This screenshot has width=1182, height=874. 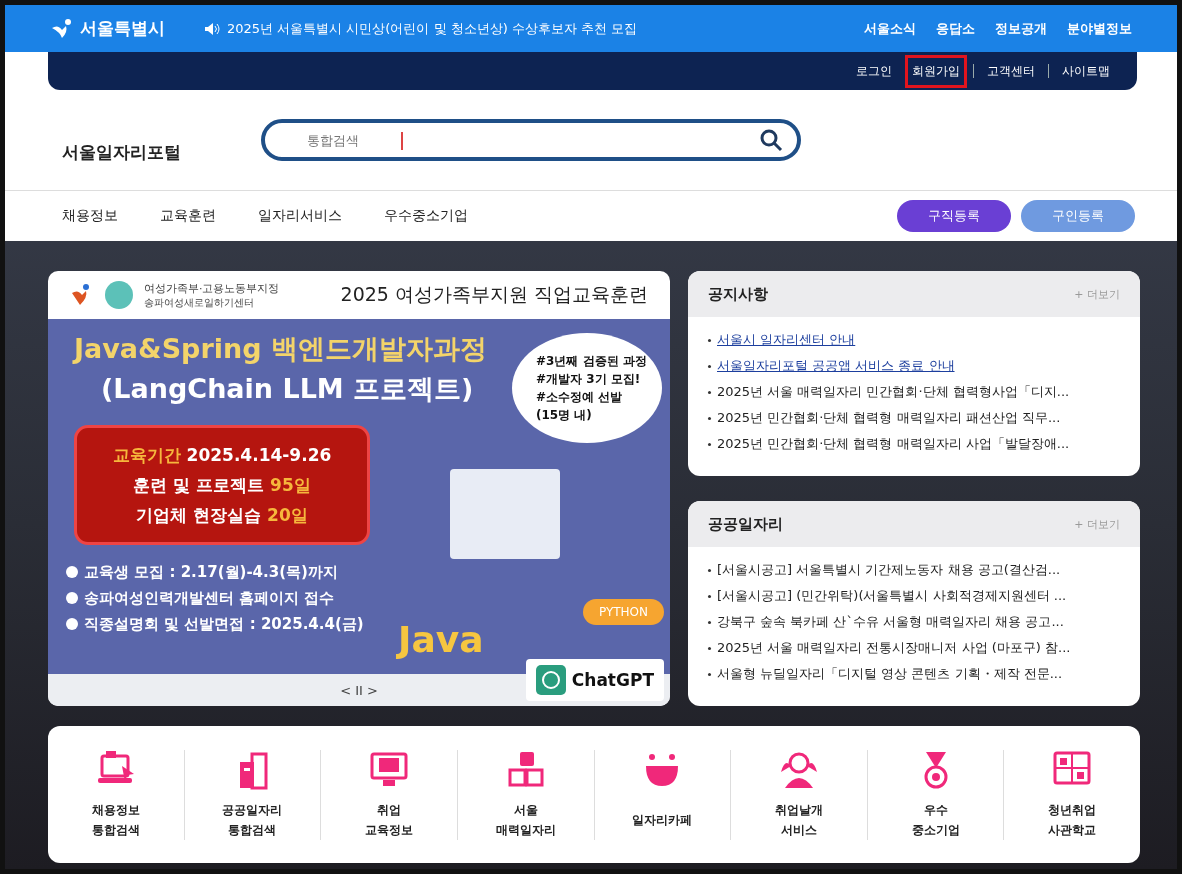 I want to click on course-title: Java&Spring 백엔드개발자과정, so click(x=280, y=349).